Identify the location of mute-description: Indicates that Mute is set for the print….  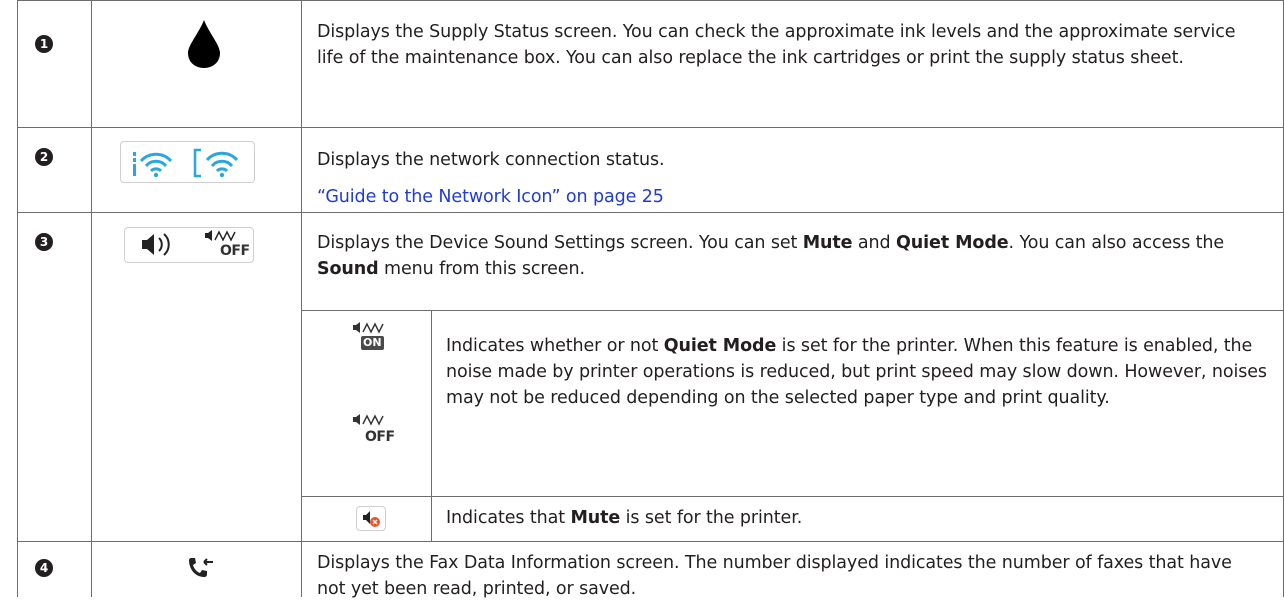
(624, 518).